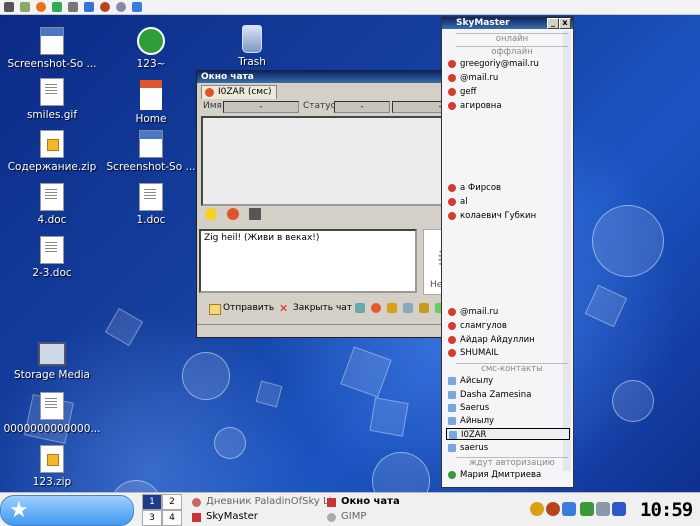 Image resolution: width=700 pixels, height=526 pixels. What do you see at coordinates (496, 395) in the screenshot?
I see `contact-label: Dasha Zamesina` at bounding box center [496, 395].